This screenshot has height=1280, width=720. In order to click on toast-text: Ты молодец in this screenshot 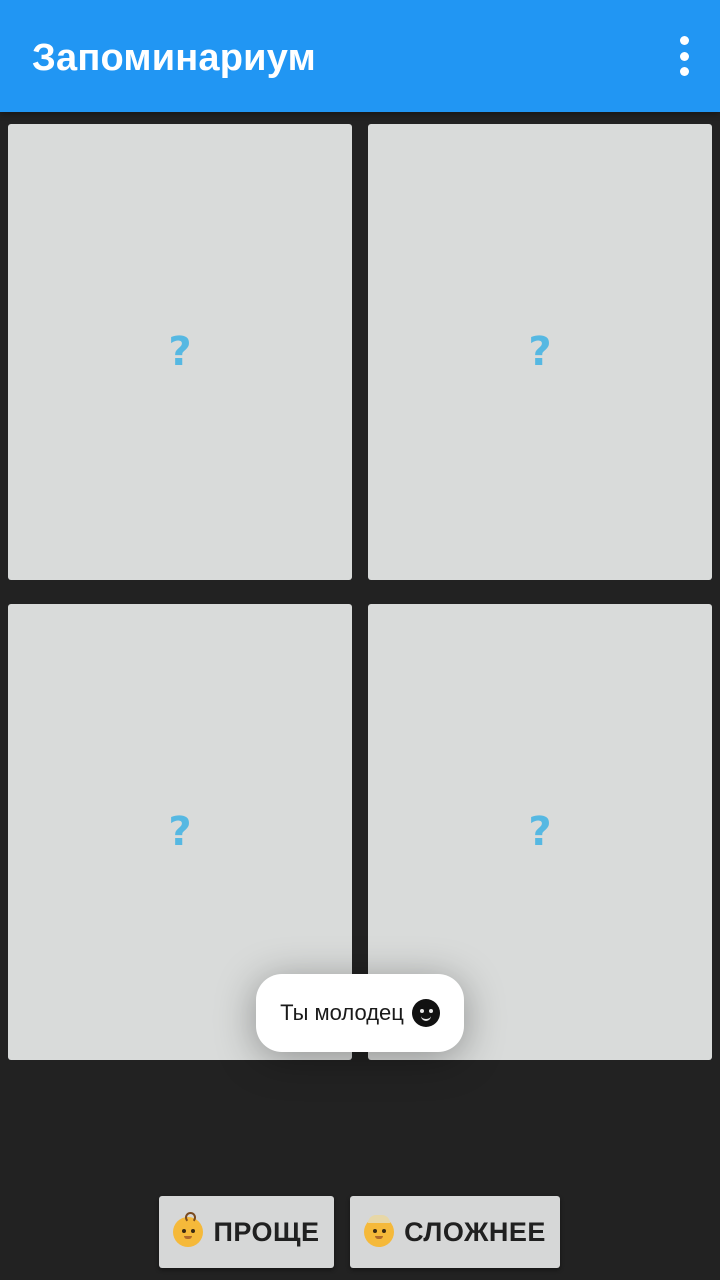, I will do `click(342, 1012)`.